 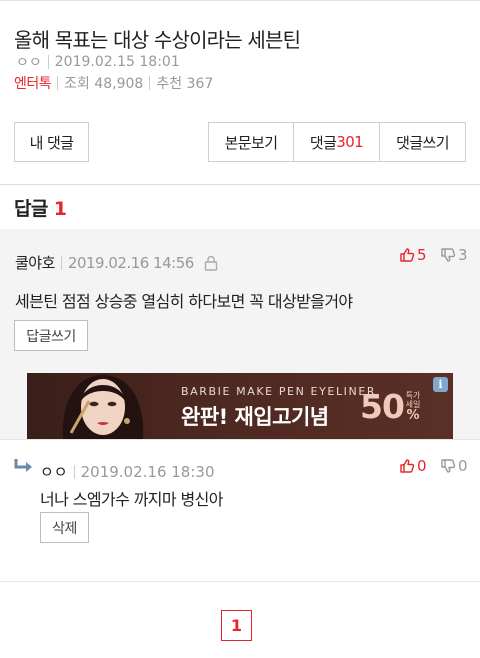 I want to click on replies-heading: 답글 1, so click(x=40, y=207).